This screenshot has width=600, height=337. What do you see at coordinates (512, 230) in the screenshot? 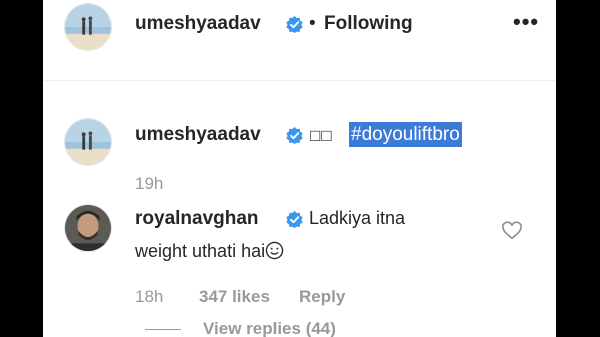
I see `like-heart-icon` at bounding box center [512, 230].